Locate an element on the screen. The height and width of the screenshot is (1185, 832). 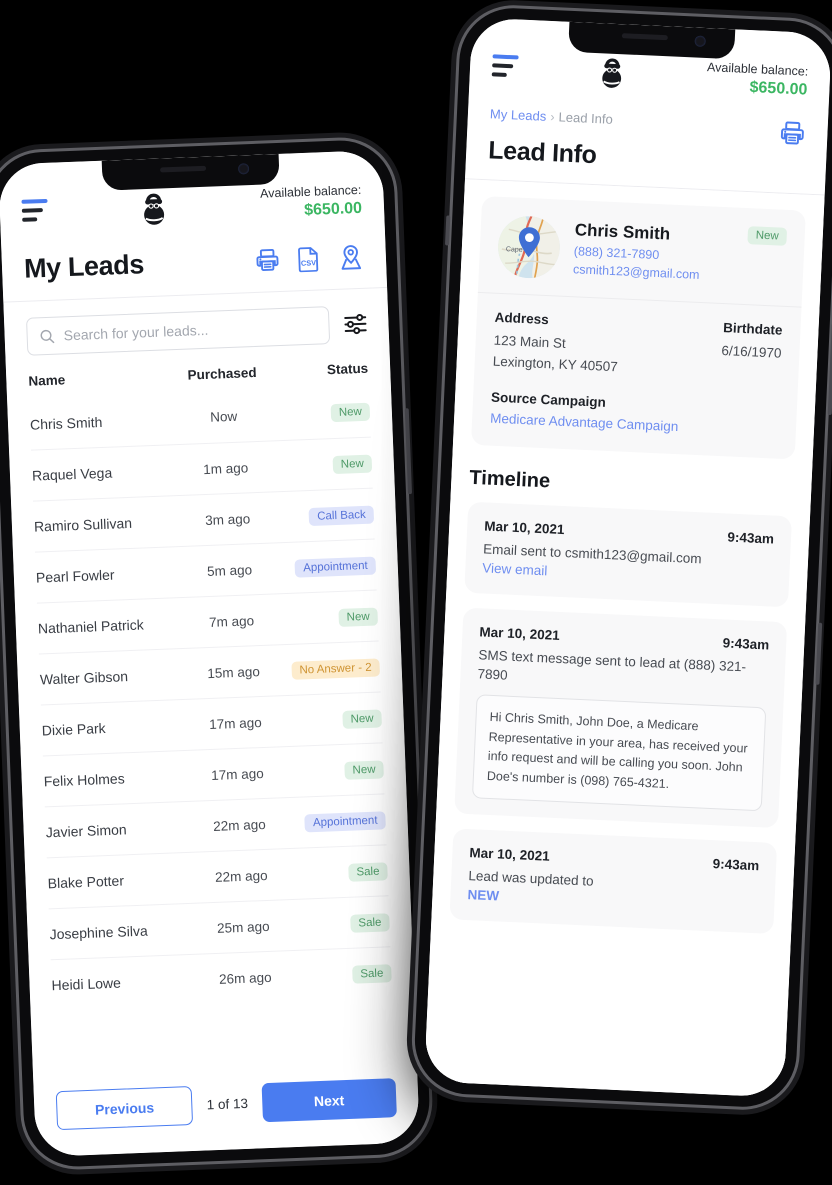
lead-phone: (888) 321-7890 is located at coordinates (653, 254).